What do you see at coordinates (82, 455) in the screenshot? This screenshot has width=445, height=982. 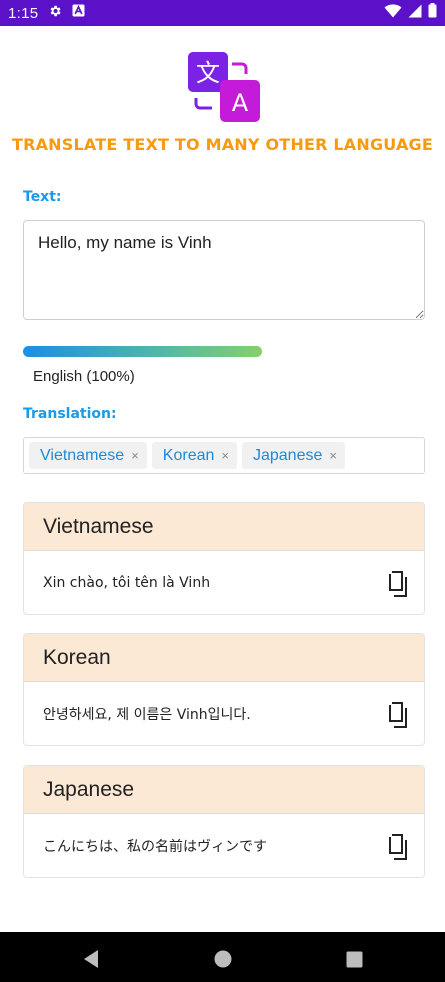 I see `language-tag-label: Vietnamese` at bounding box center [82, 455].